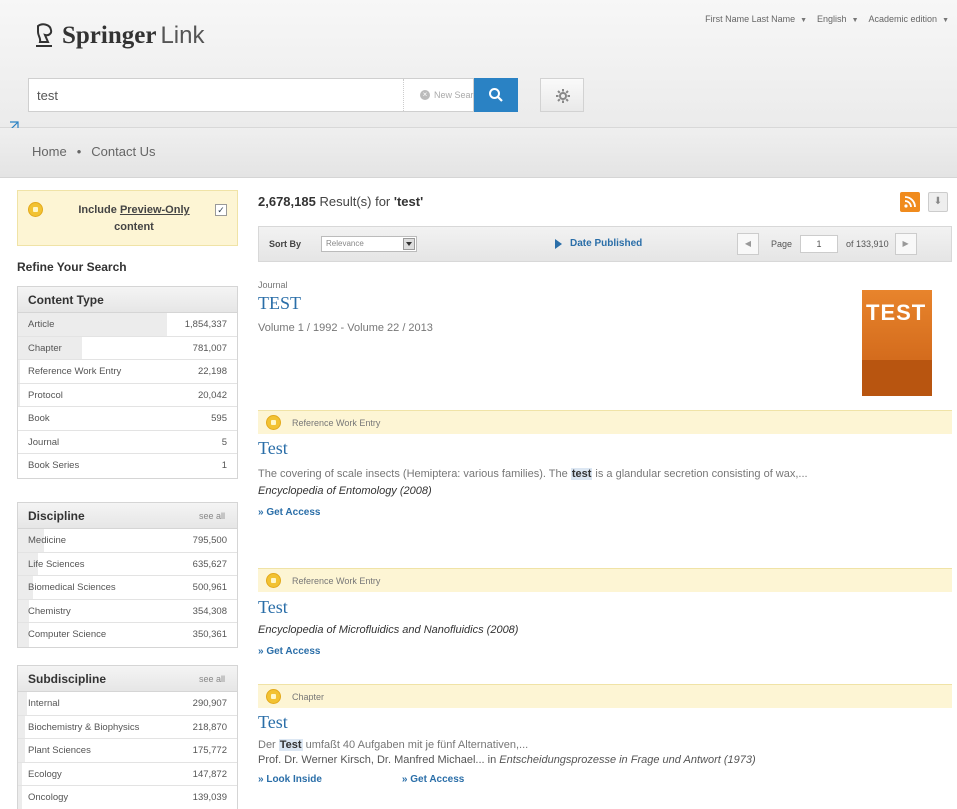 Image resolution: width=957 pixels, height=809 pixels. What do you see at coordinates (408, 201) in the screenshot?
I see `results-query: 'test'` at bounding box center [408, 201].